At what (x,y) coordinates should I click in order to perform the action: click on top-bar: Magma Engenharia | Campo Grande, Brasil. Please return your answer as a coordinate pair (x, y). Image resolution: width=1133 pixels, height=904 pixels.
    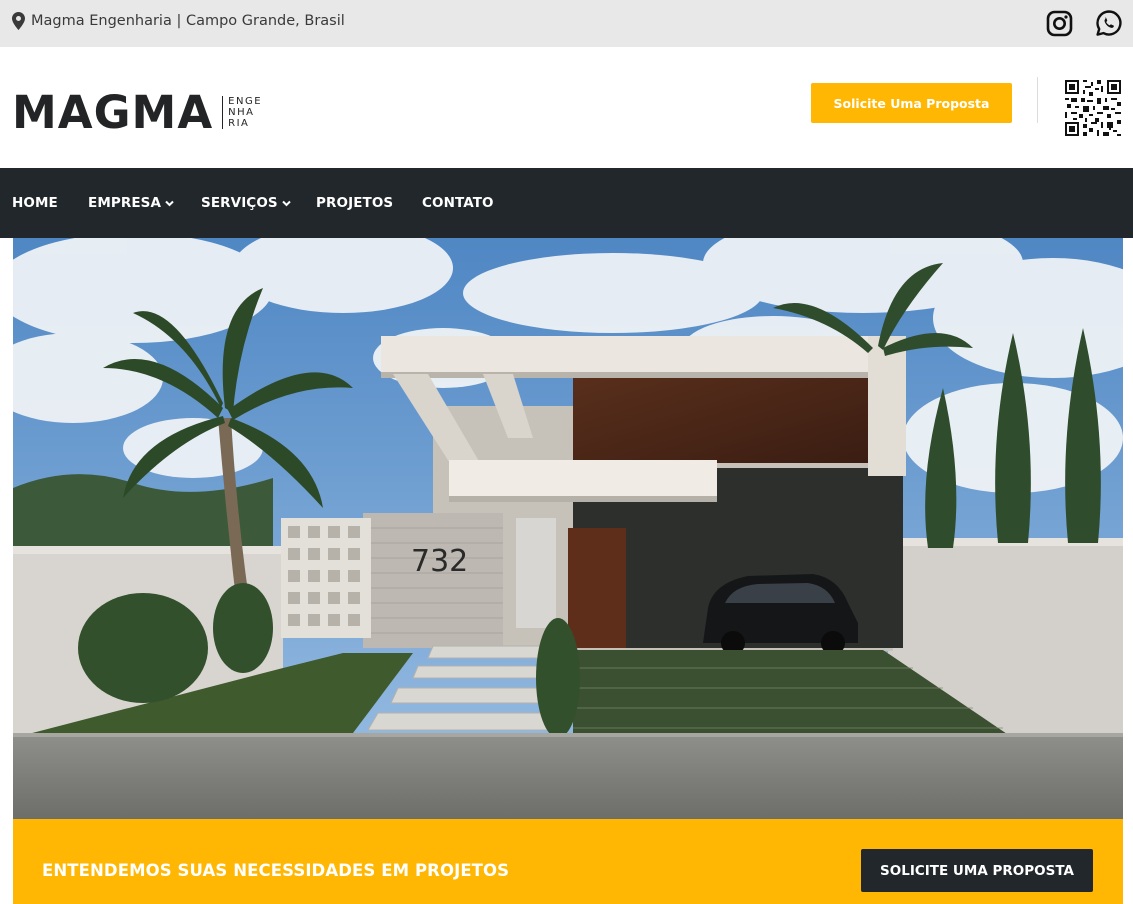
    Looking at the image, I should click on (566, 23).